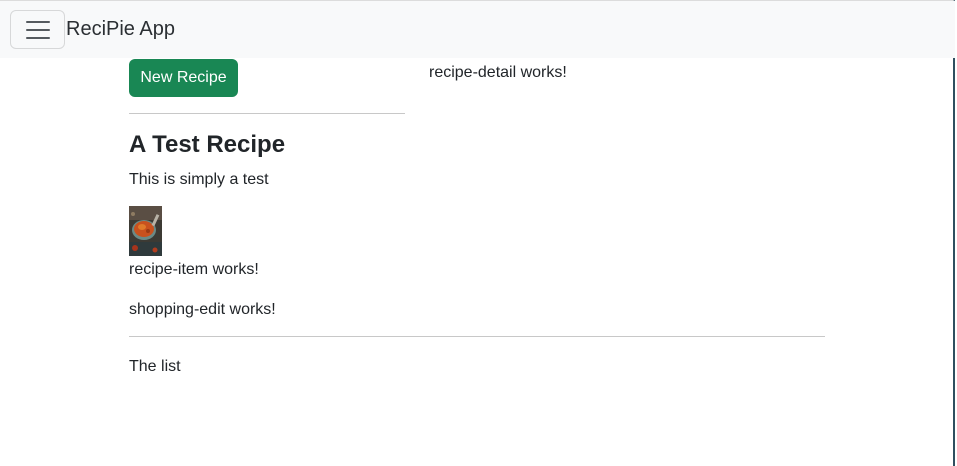  Describe the element at coordinates (183, 78) in the screenshot. I see `new-recipe-button: New Recipe` at that location.